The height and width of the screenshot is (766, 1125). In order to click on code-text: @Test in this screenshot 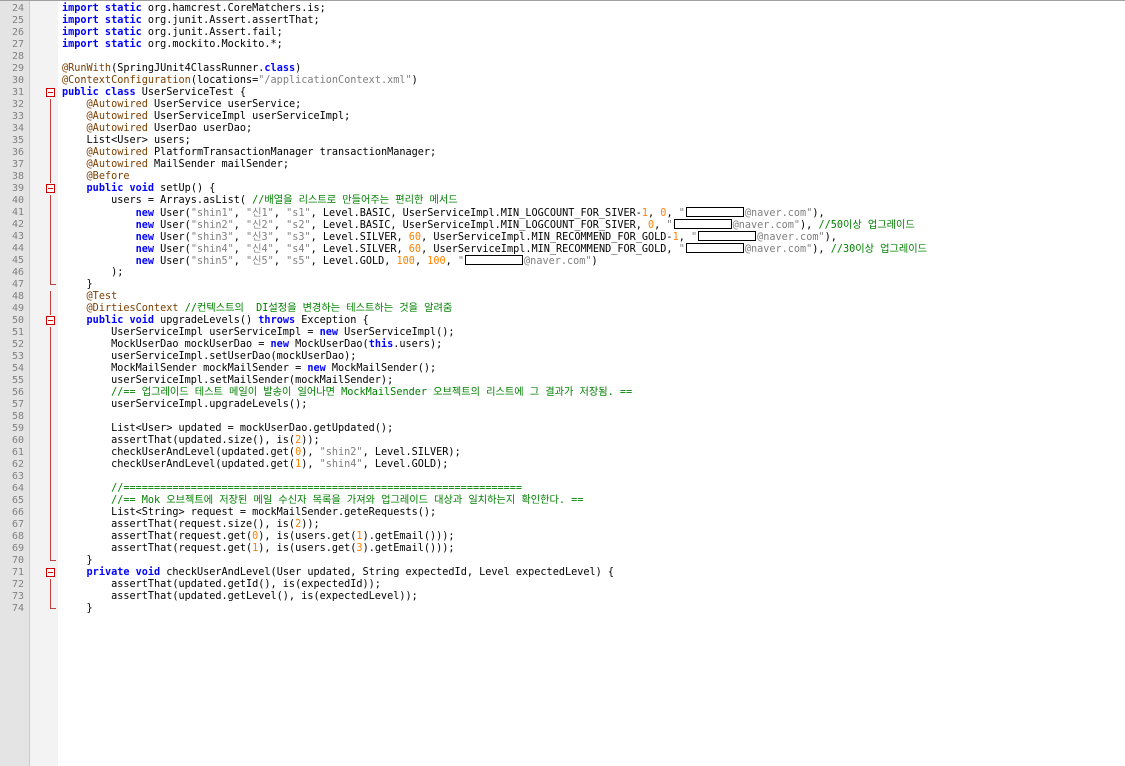, I will do `click(90, 297)`.